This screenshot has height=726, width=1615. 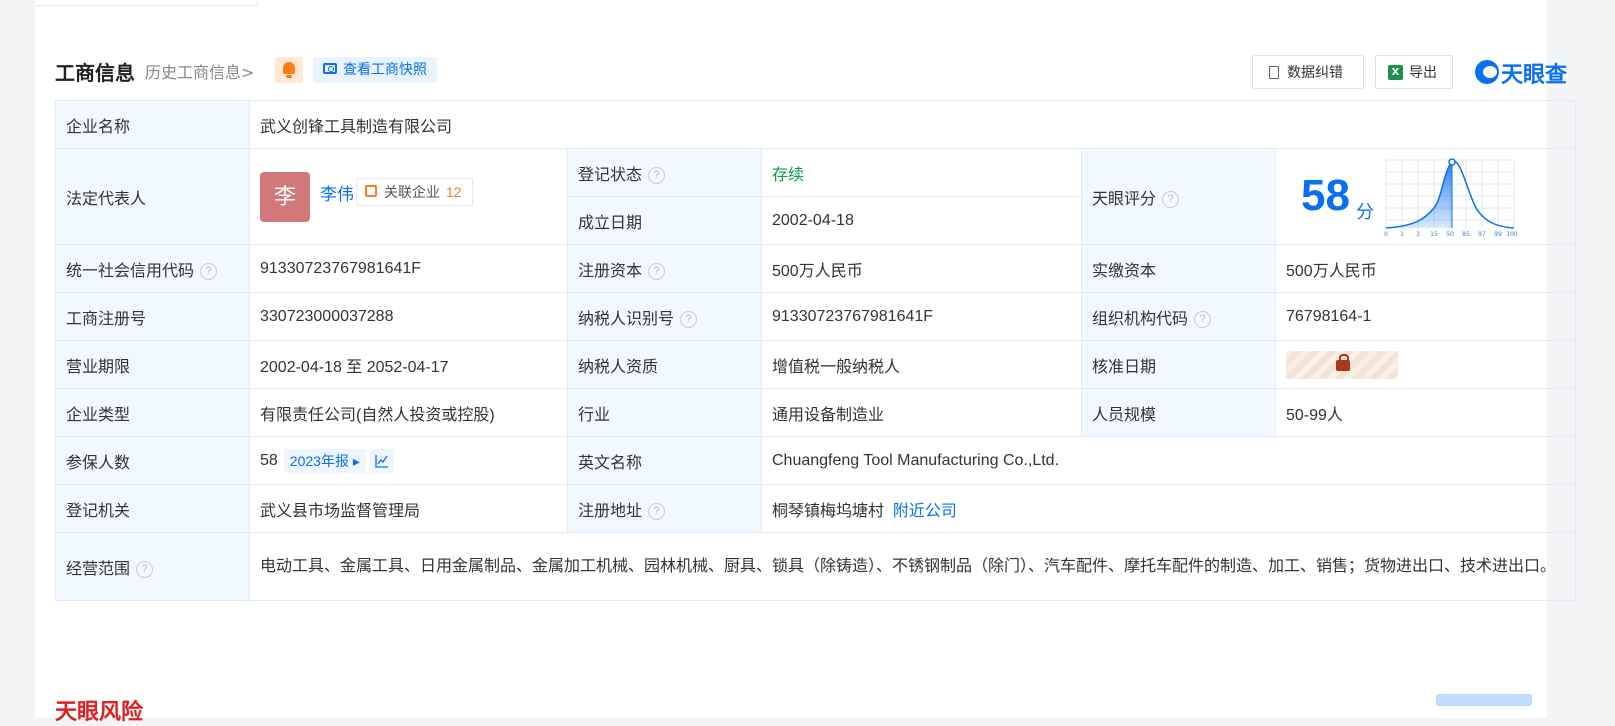 I want to click on english-name-label: 英文名称, so click(x=664, y=460).